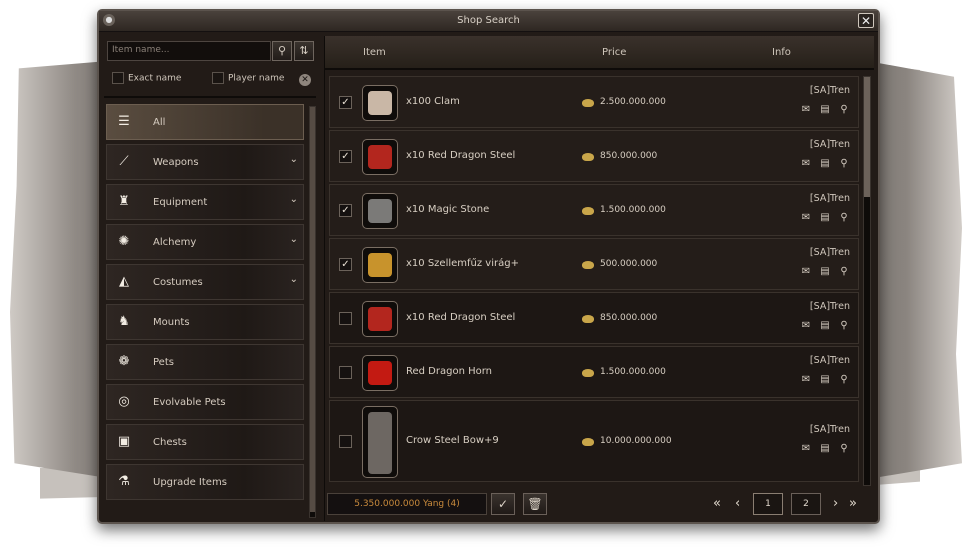  Describe the element at coordinates (146, 78) in the screenshot. I see `exact-name-option: Exact name` at that location.